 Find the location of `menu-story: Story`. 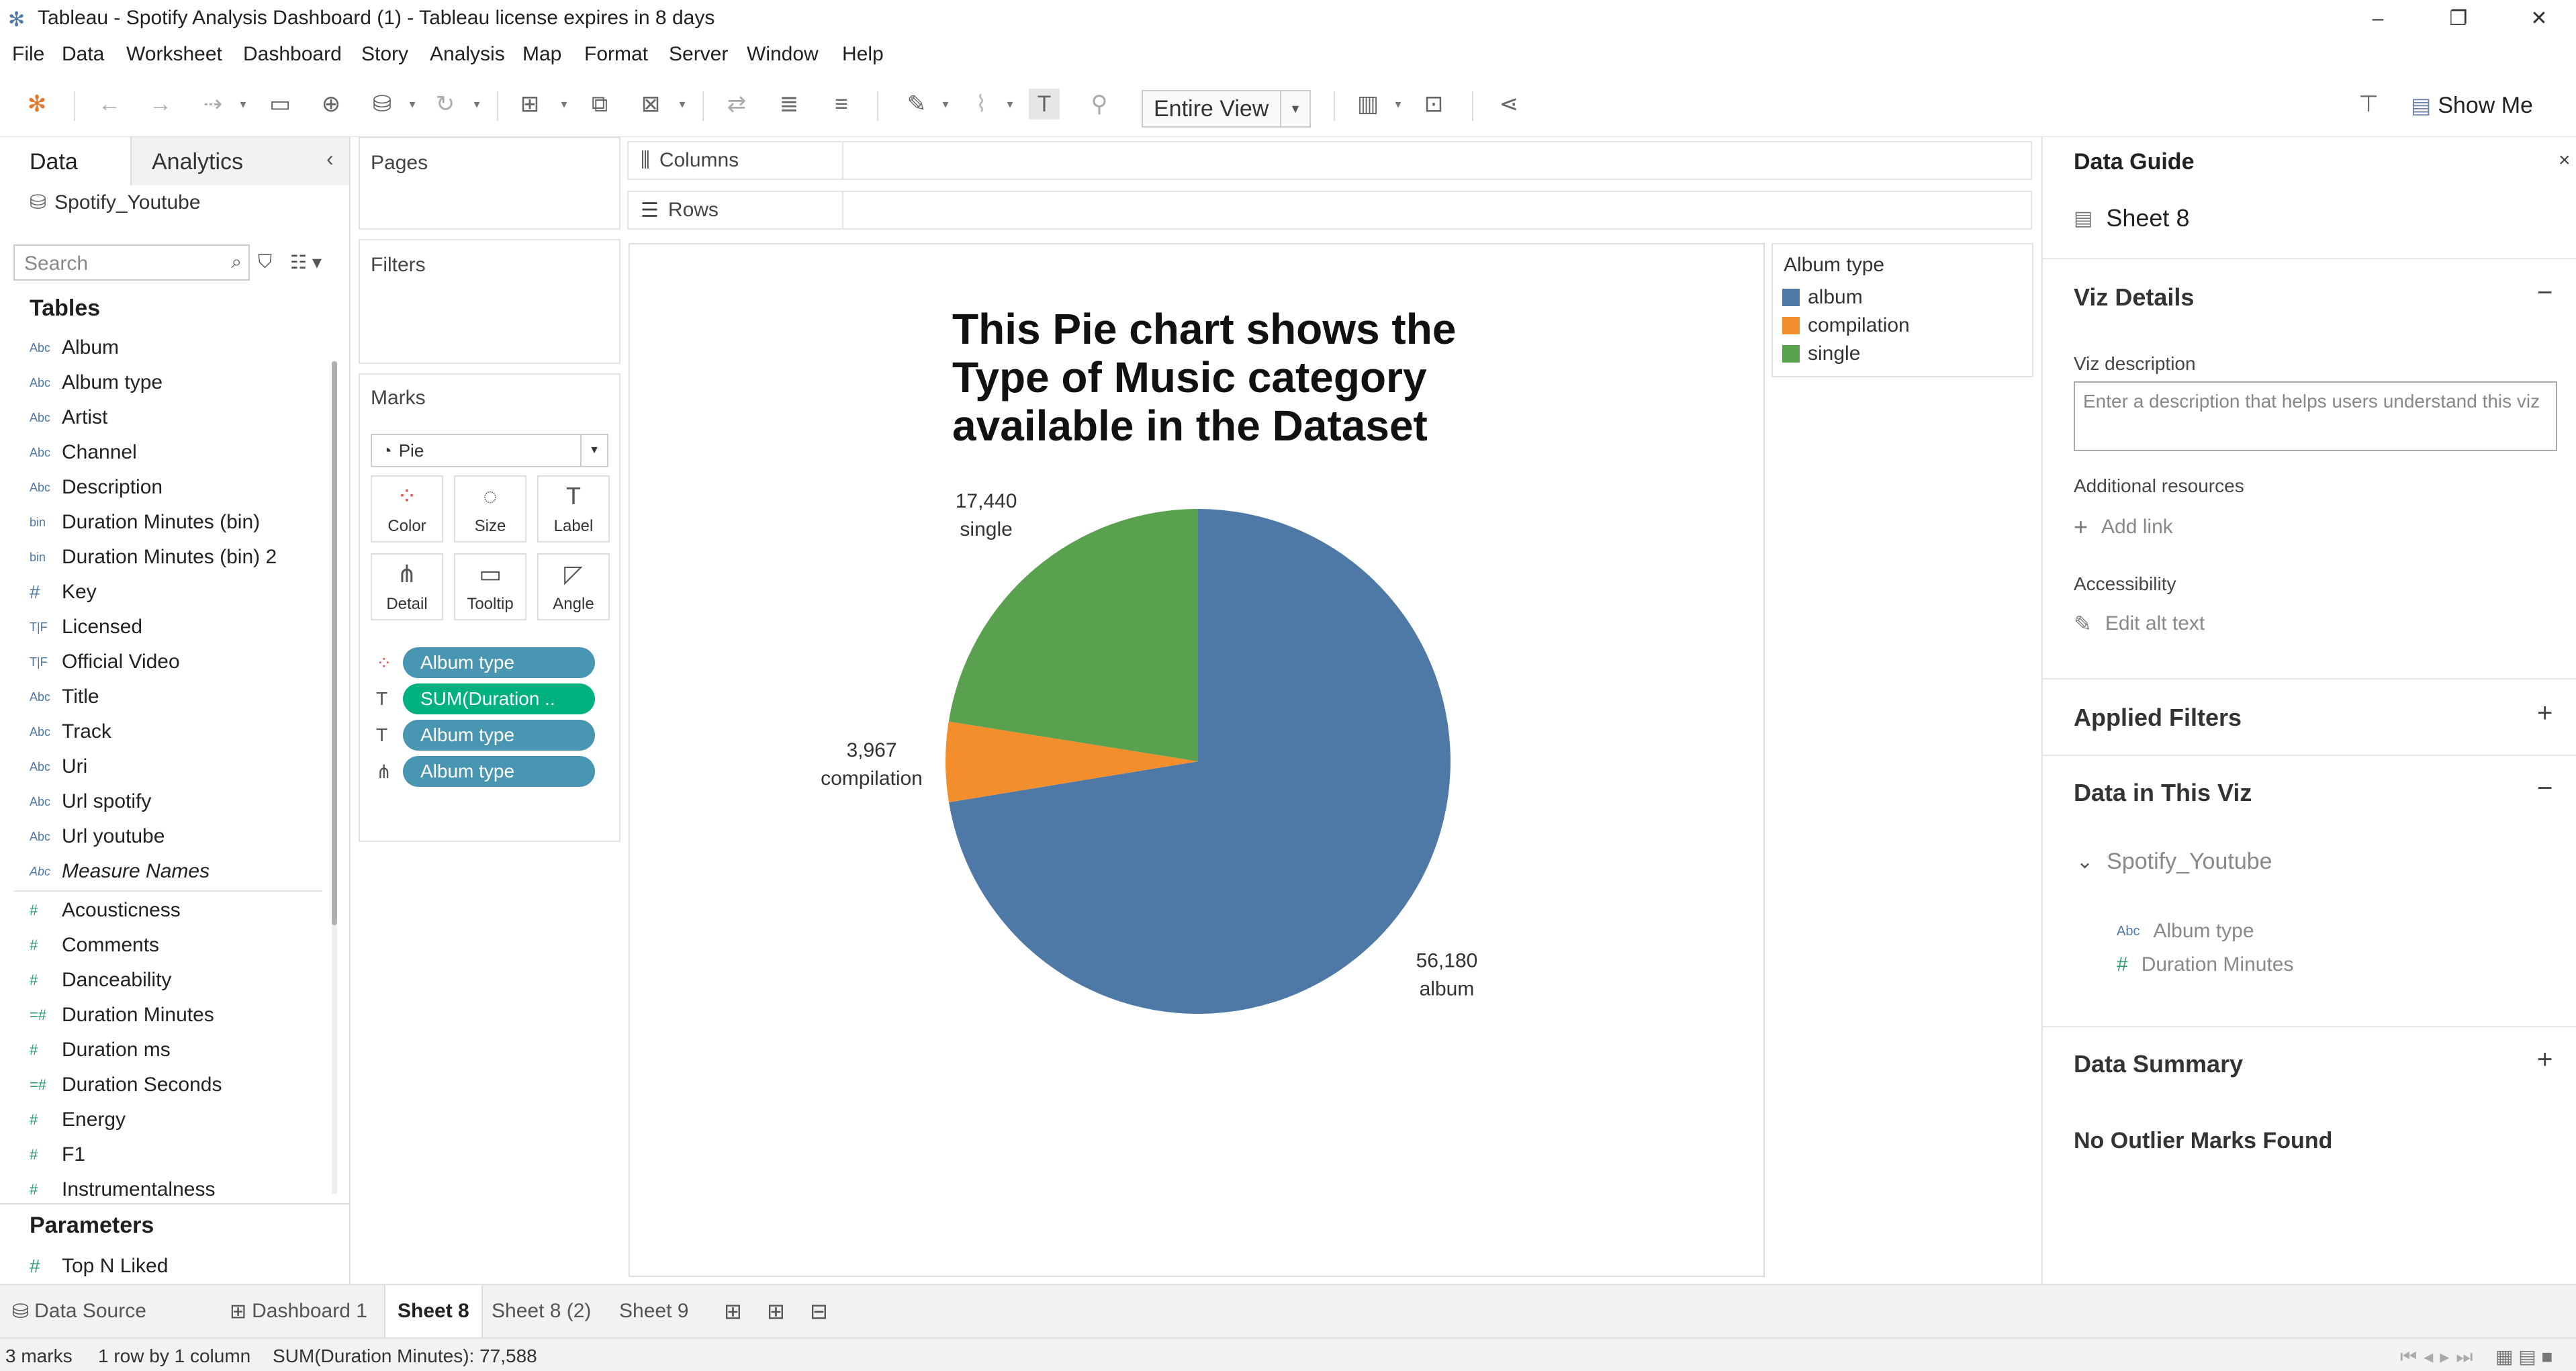

menu-story: Story is located at coordinates (384, 55).